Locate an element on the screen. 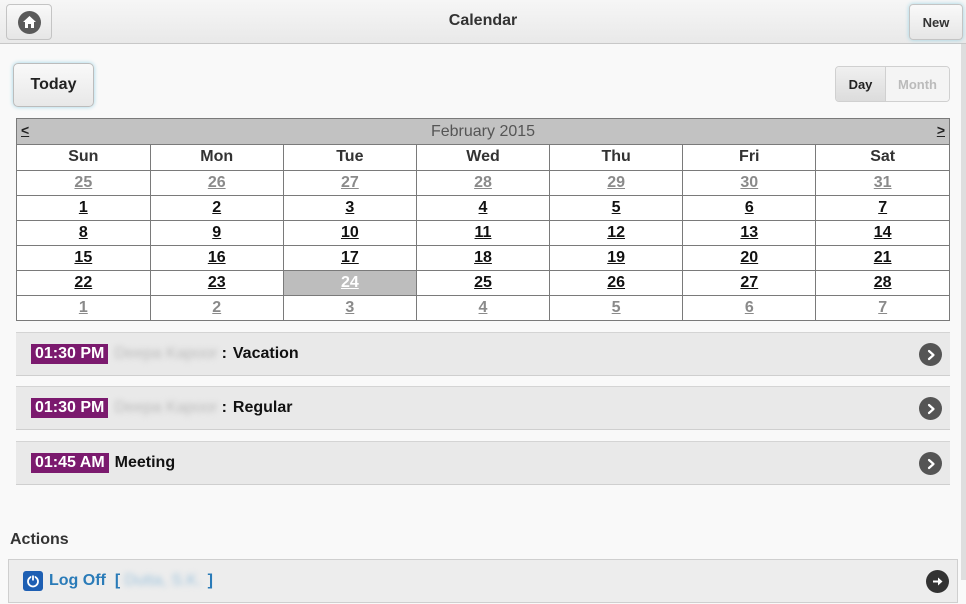 The height and width of the screenshot is (604, 966). calendar-day-cell: 12 is located at coordinates (616, 232).